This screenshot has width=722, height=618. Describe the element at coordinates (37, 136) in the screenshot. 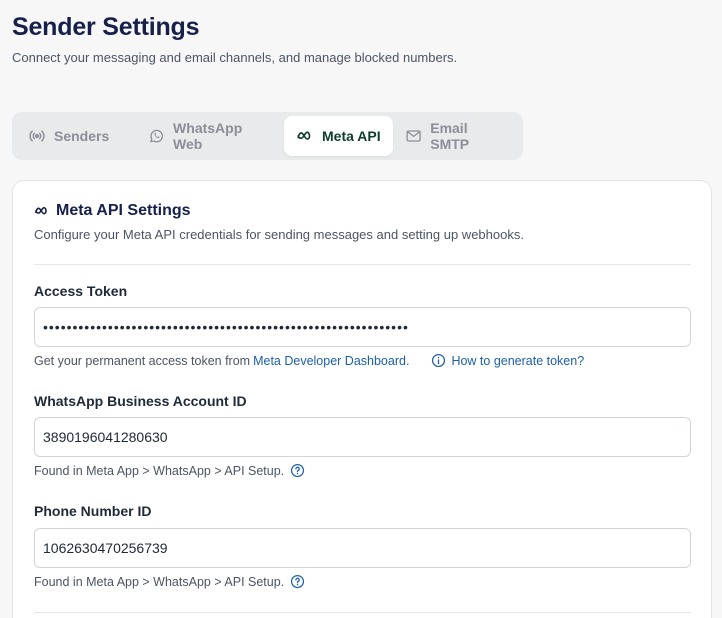

I see `broadcast-icon` at that location.